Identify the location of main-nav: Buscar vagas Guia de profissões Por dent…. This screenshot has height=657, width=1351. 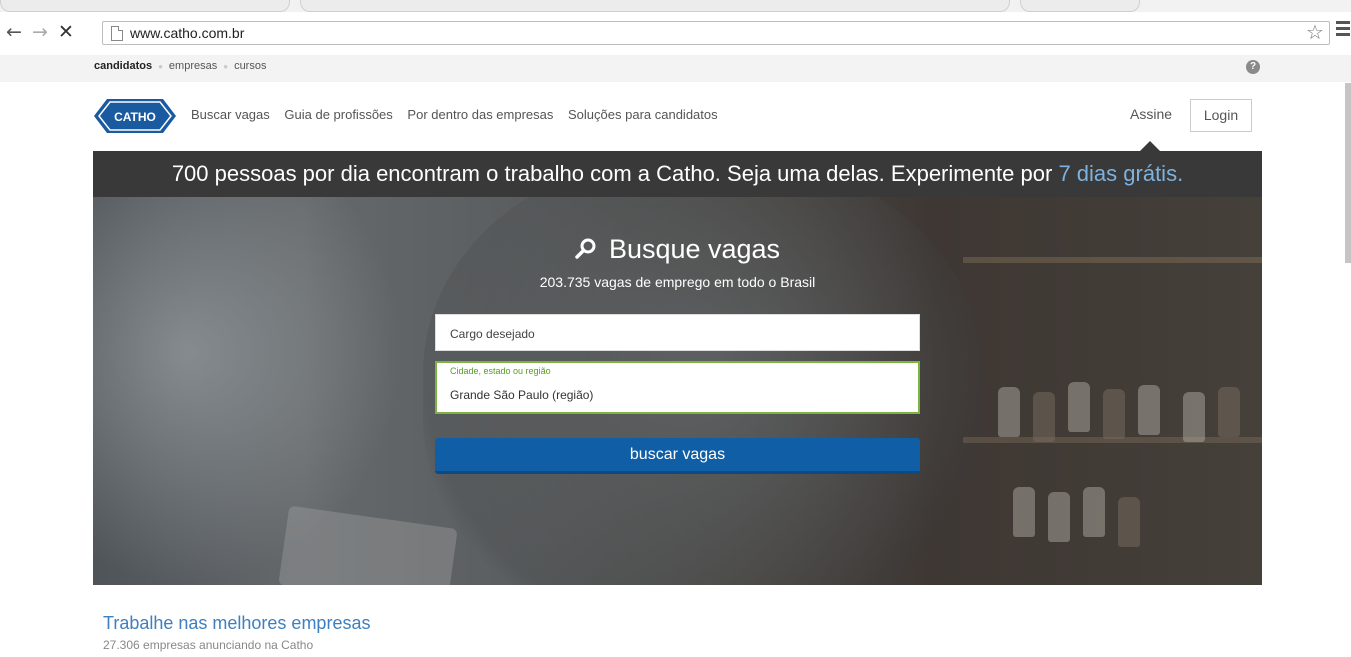
(460, 114).